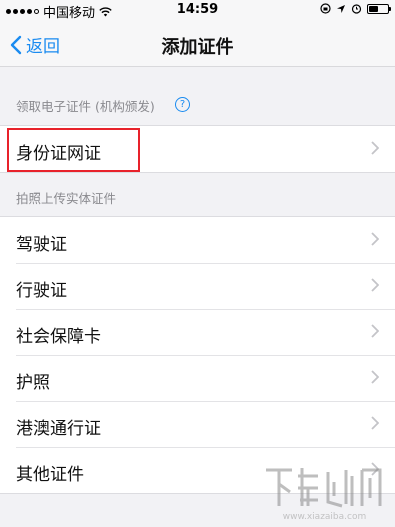 The image size is (395, 527). I want to click on status-right, so click(355, 8).